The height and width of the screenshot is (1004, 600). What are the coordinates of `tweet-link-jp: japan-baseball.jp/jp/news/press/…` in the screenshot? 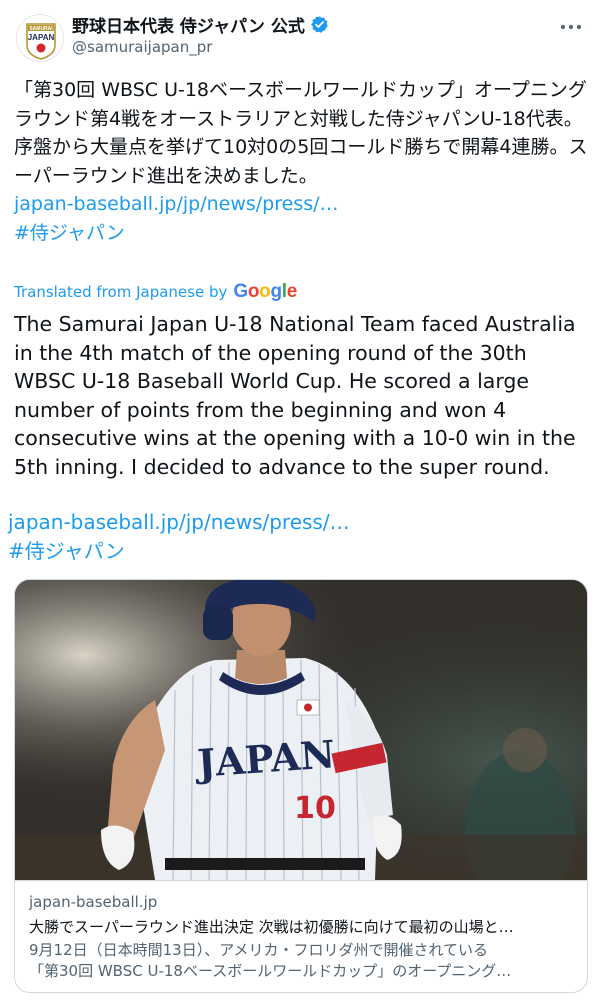 It's located at (301, 204).